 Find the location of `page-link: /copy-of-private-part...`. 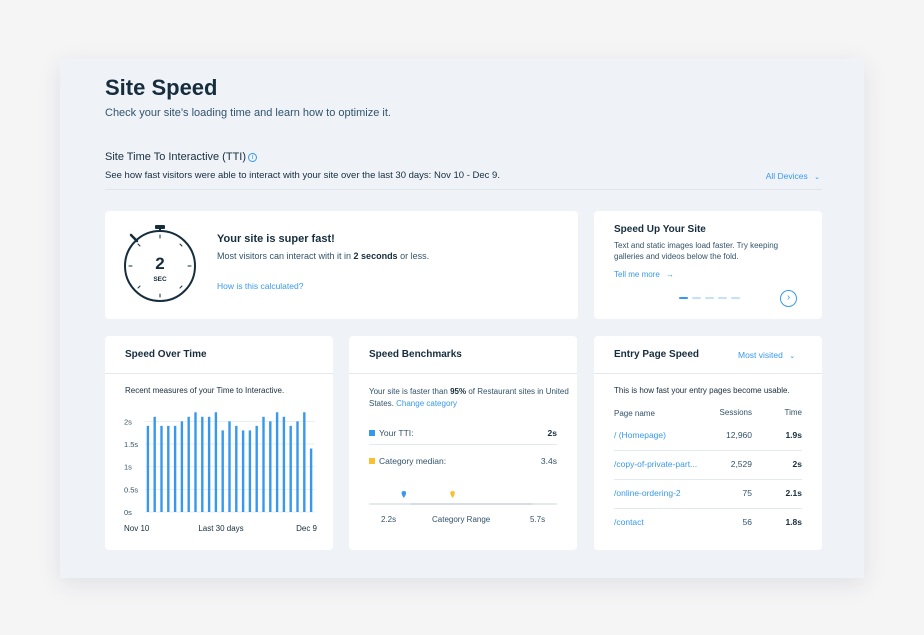

page-link: /copy-of-private-part... is located at coordinates (655, 464).